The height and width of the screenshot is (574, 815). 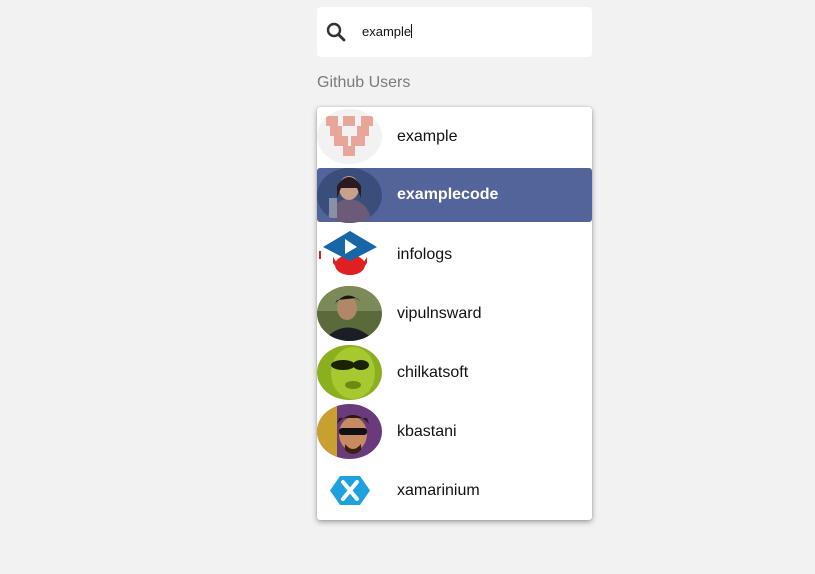 What do you see at coordinates (427, 136) in the screenshot?
I see `username: example` at bounding box center [427, 136].